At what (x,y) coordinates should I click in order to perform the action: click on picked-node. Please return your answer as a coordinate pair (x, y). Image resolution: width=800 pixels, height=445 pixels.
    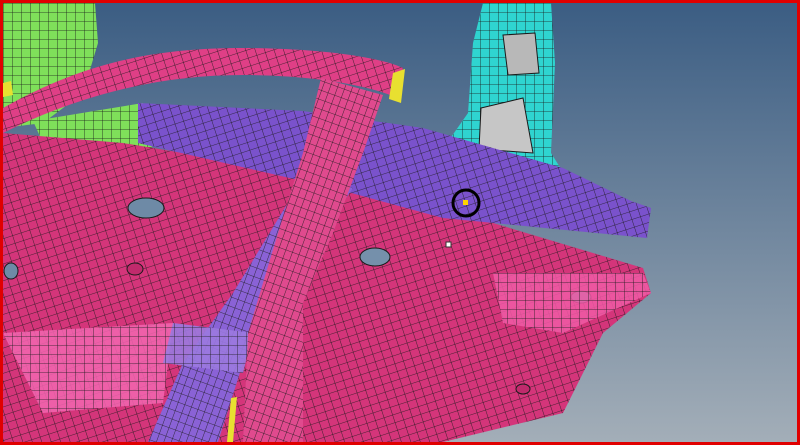
    Looking at the image, I should click on (465, 202).